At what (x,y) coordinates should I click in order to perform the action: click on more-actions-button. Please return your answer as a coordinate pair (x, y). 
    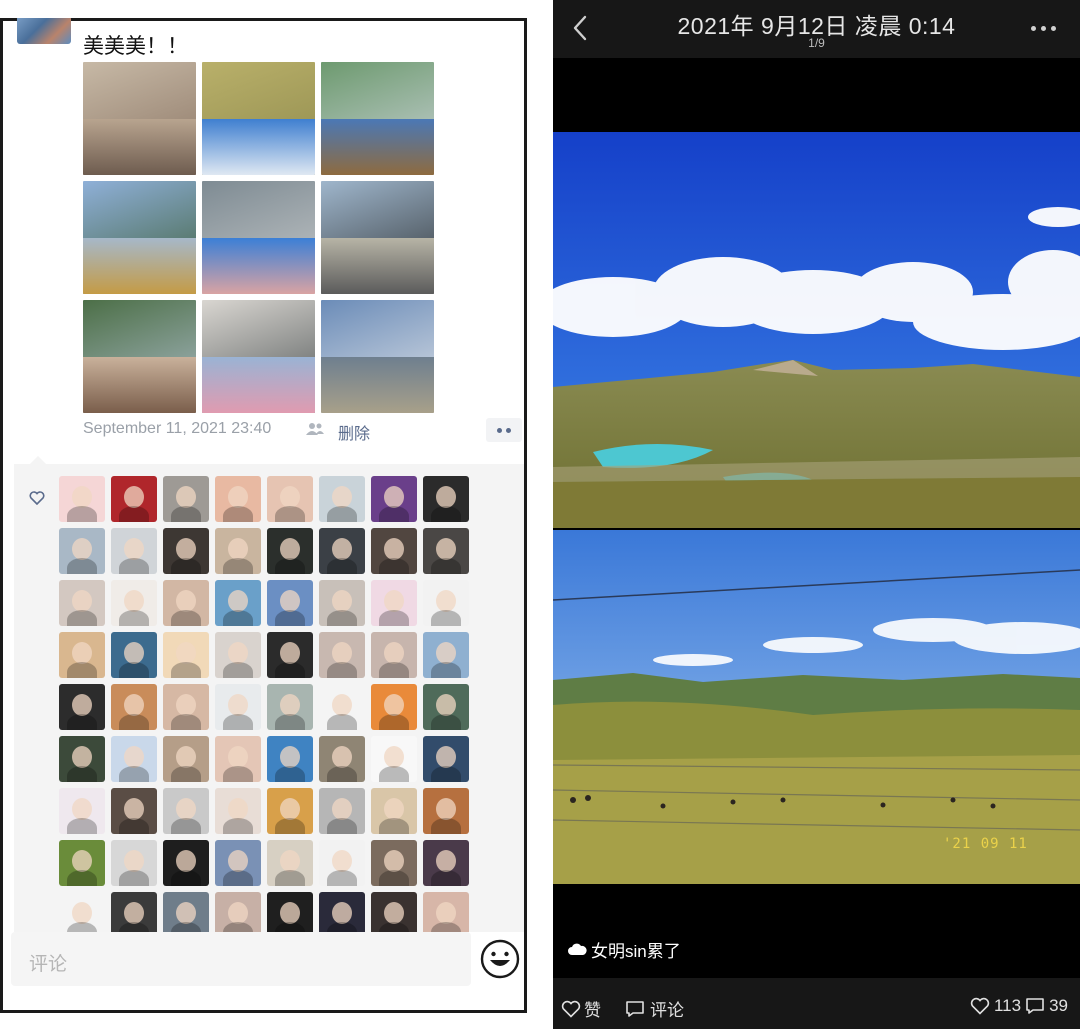
    Looking at the image, I should click on (504, 430).